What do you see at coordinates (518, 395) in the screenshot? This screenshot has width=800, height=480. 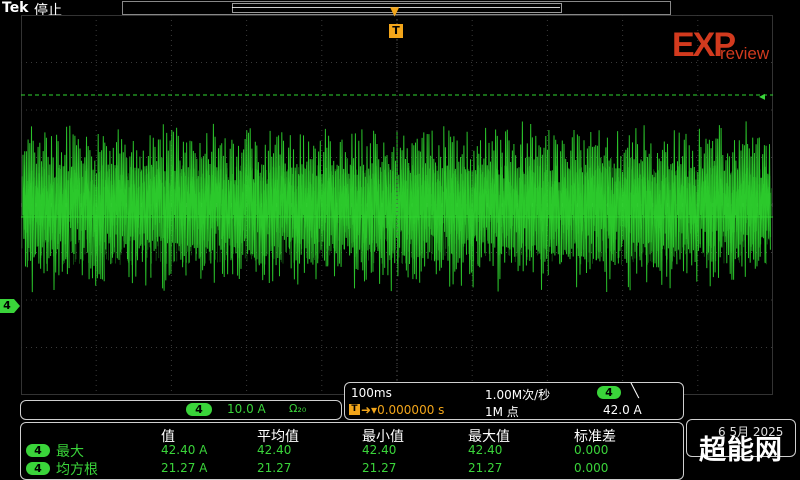 I see `sample-rate-value: 1.00M次/秒` at bounding box center [518, 395].